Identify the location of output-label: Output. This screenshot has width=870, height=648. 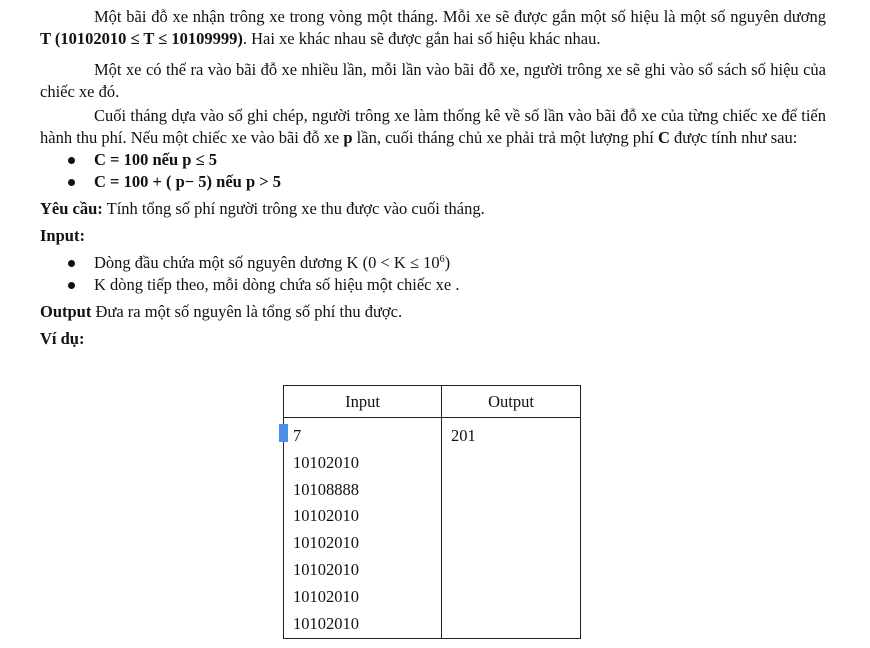
(66, 311).